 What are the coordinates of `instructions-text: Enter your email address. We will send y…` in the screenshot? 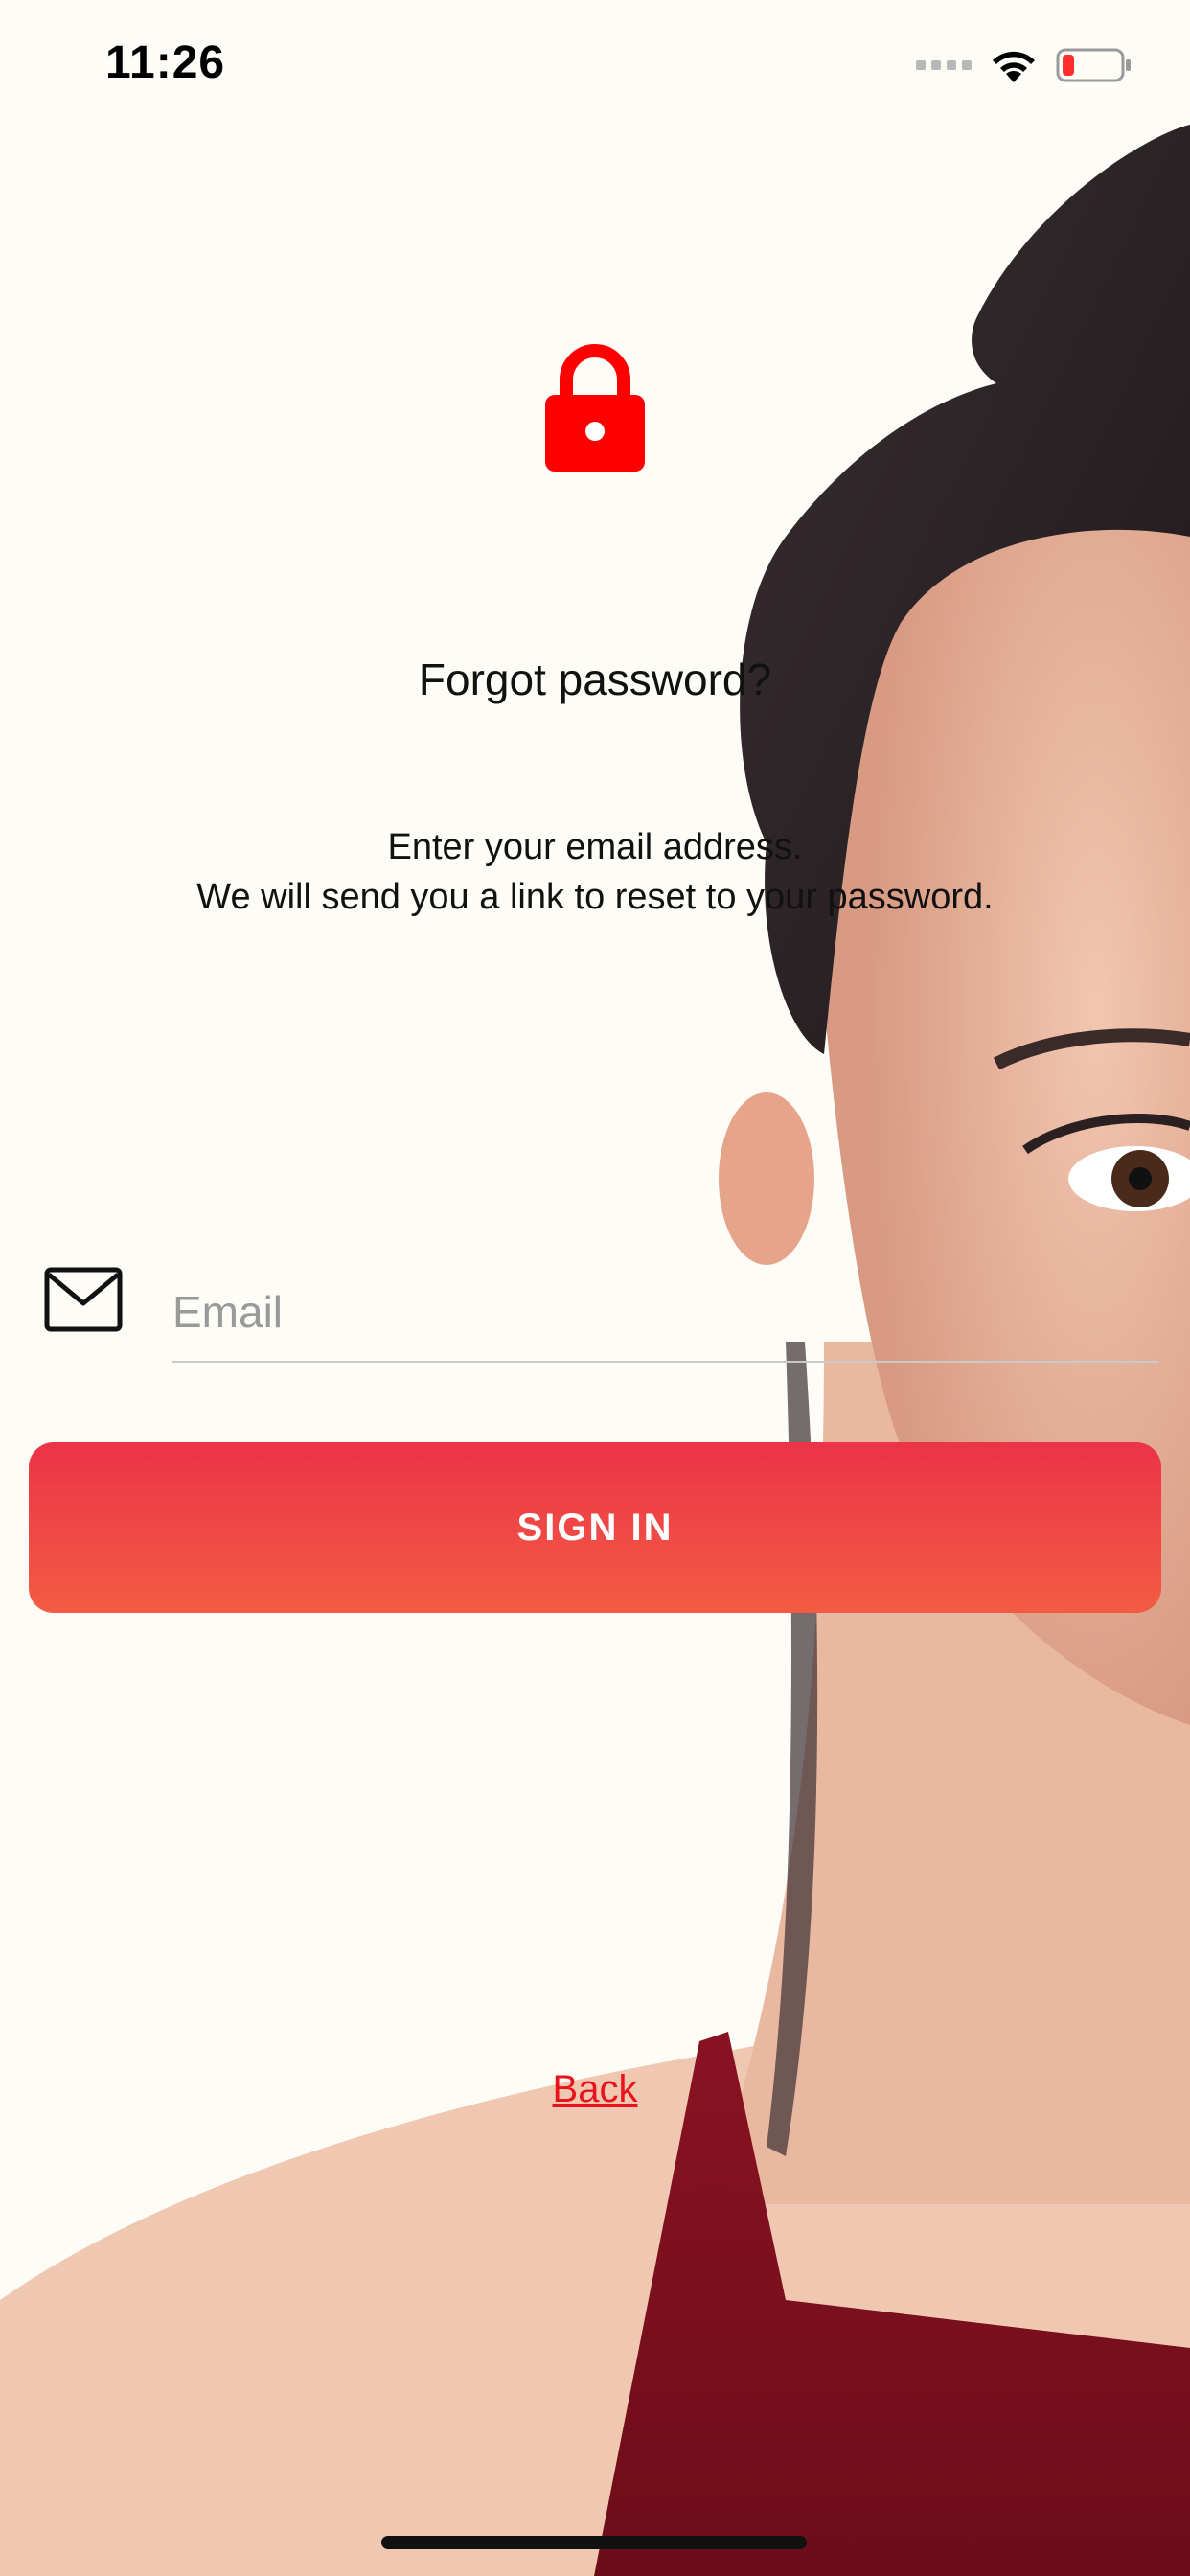 It's located at (595, 872).